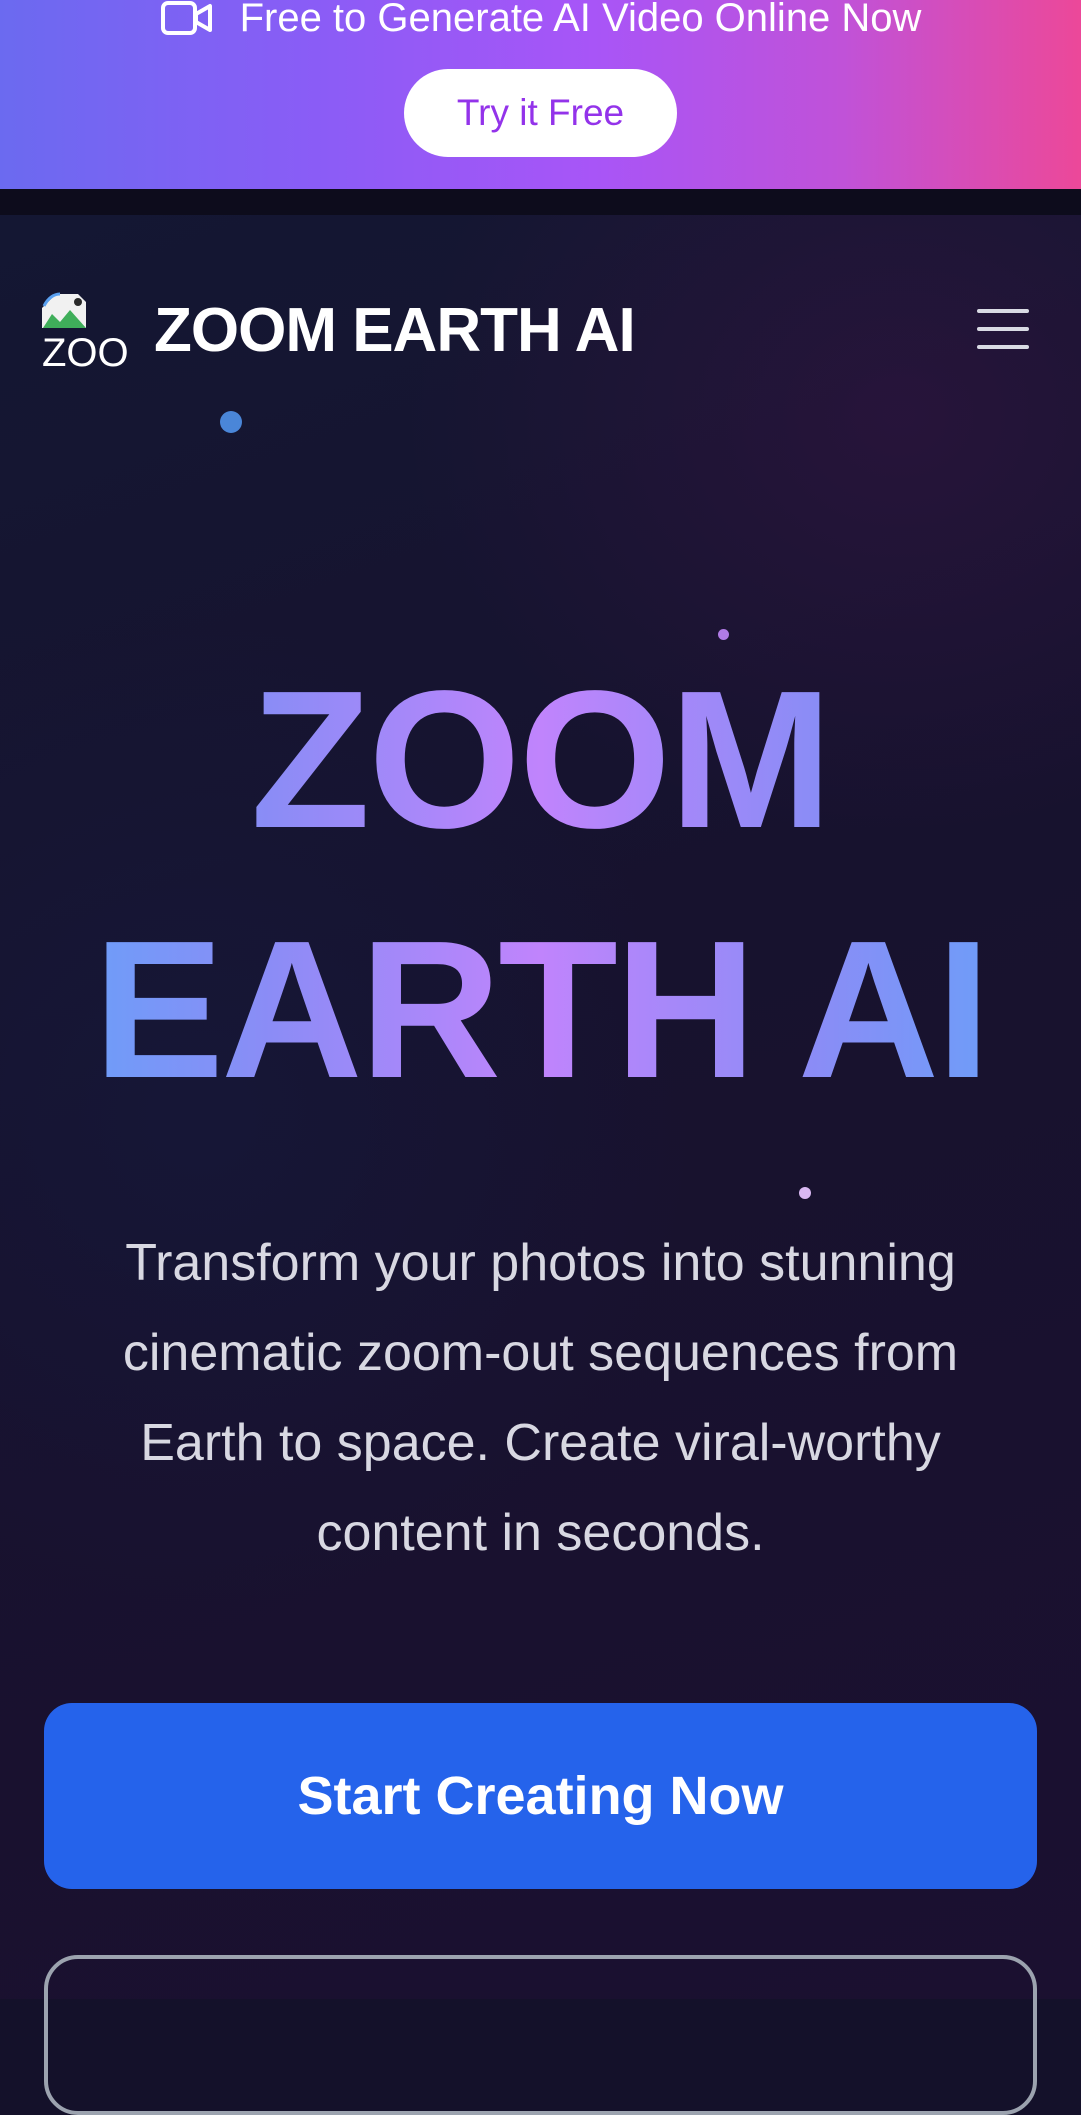  Describe the element at coordinates (580, 20) in the screenshot. I see `promo-text: Free to Generate AI Video Online Now` at that location.